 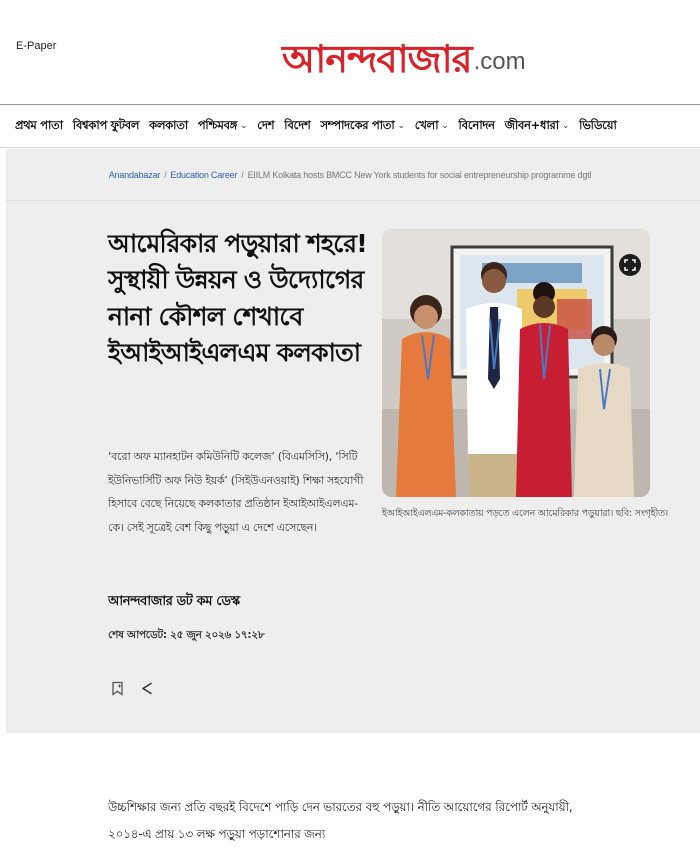 What do you see at coordinates (186, 635) in the screenshot?
I see `article-updated-time: শেষ আপডেট: ২৫ জুন ২০২৬ ১৭:২৮` at bounding box center [186, 635].